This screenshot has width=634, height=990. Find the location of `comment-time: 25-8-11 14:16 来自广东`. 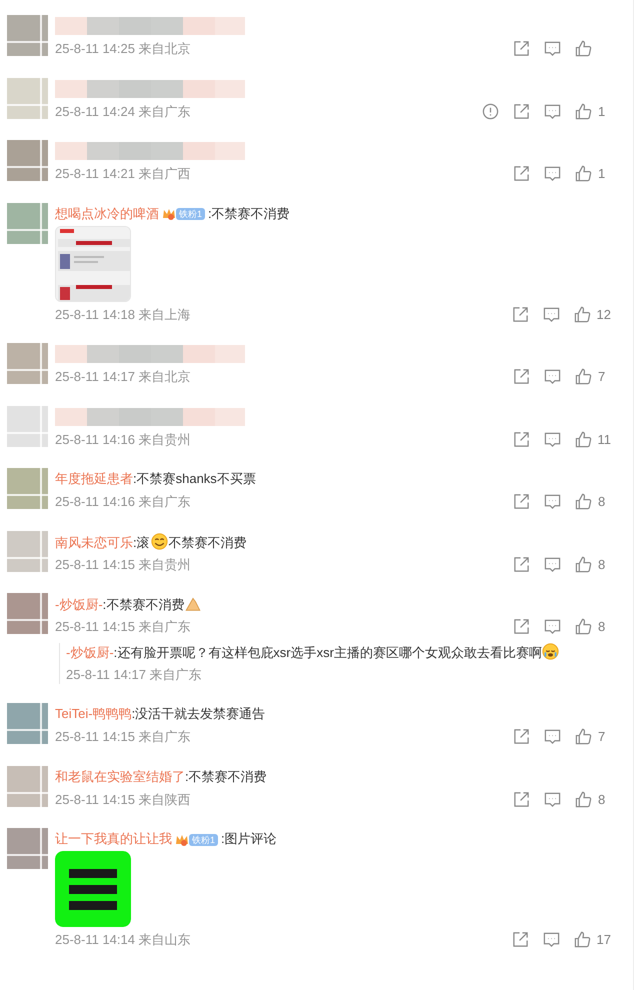

comment-time: 25-8-11 14:16 来自广东 is located at coordinates (123, 502).